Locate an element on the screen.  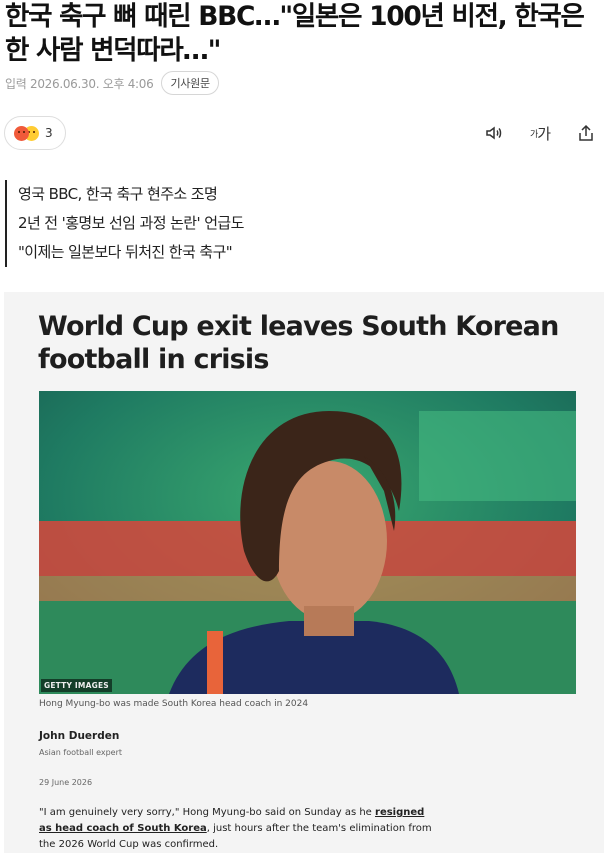
font-size-large-label: 가 is located at coordinates (544, 133).